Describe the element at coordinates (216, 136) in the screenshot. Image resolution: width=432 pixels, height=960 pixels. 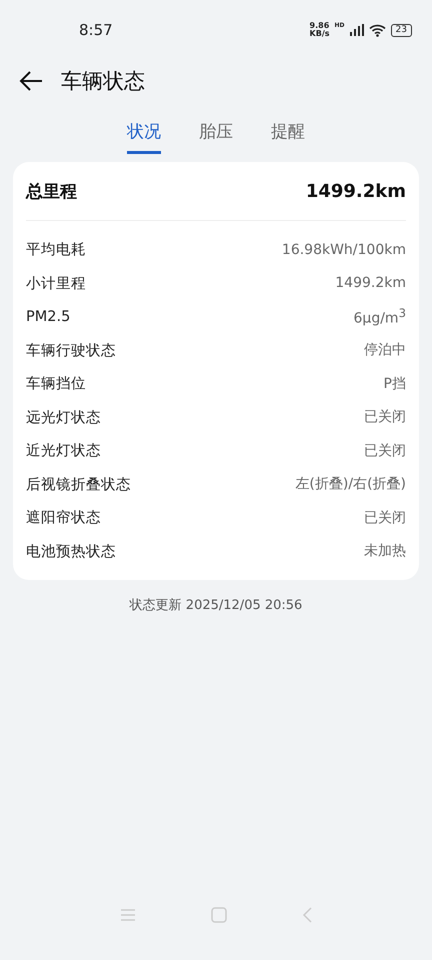
I see `tab: 胎压` at that location.